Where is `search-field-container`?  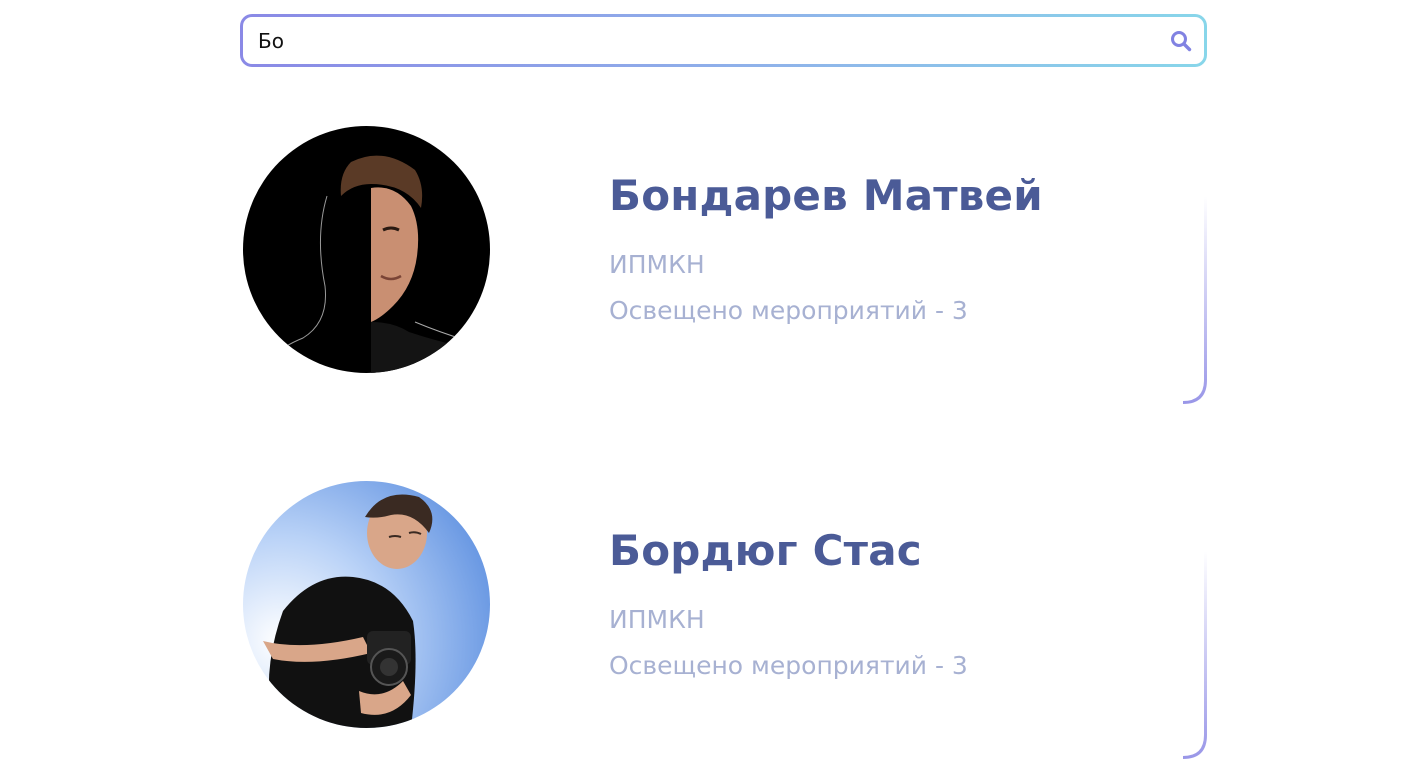 search-field-container is located at coordinates (723, 40).